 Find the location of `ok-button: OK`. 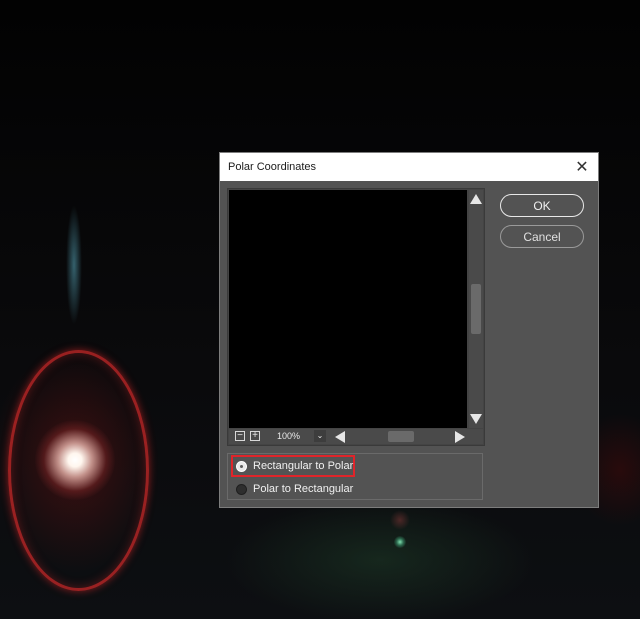

ok-button: OK is located at coordinates (542, 205).